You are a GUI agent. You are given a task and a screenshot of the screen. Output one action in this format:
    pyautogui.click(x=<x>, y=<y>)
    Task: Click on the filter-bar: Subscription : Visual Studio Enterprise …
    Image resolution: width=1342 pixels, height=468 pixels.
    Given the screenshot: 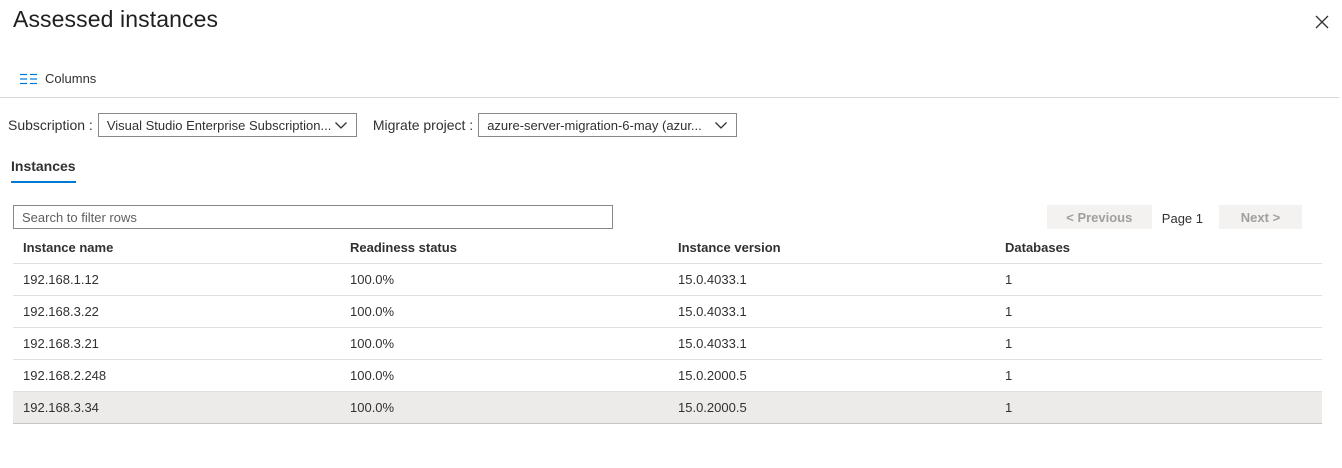 What is the action you would take?
    pyautogui.click(x=373, y=125)
    